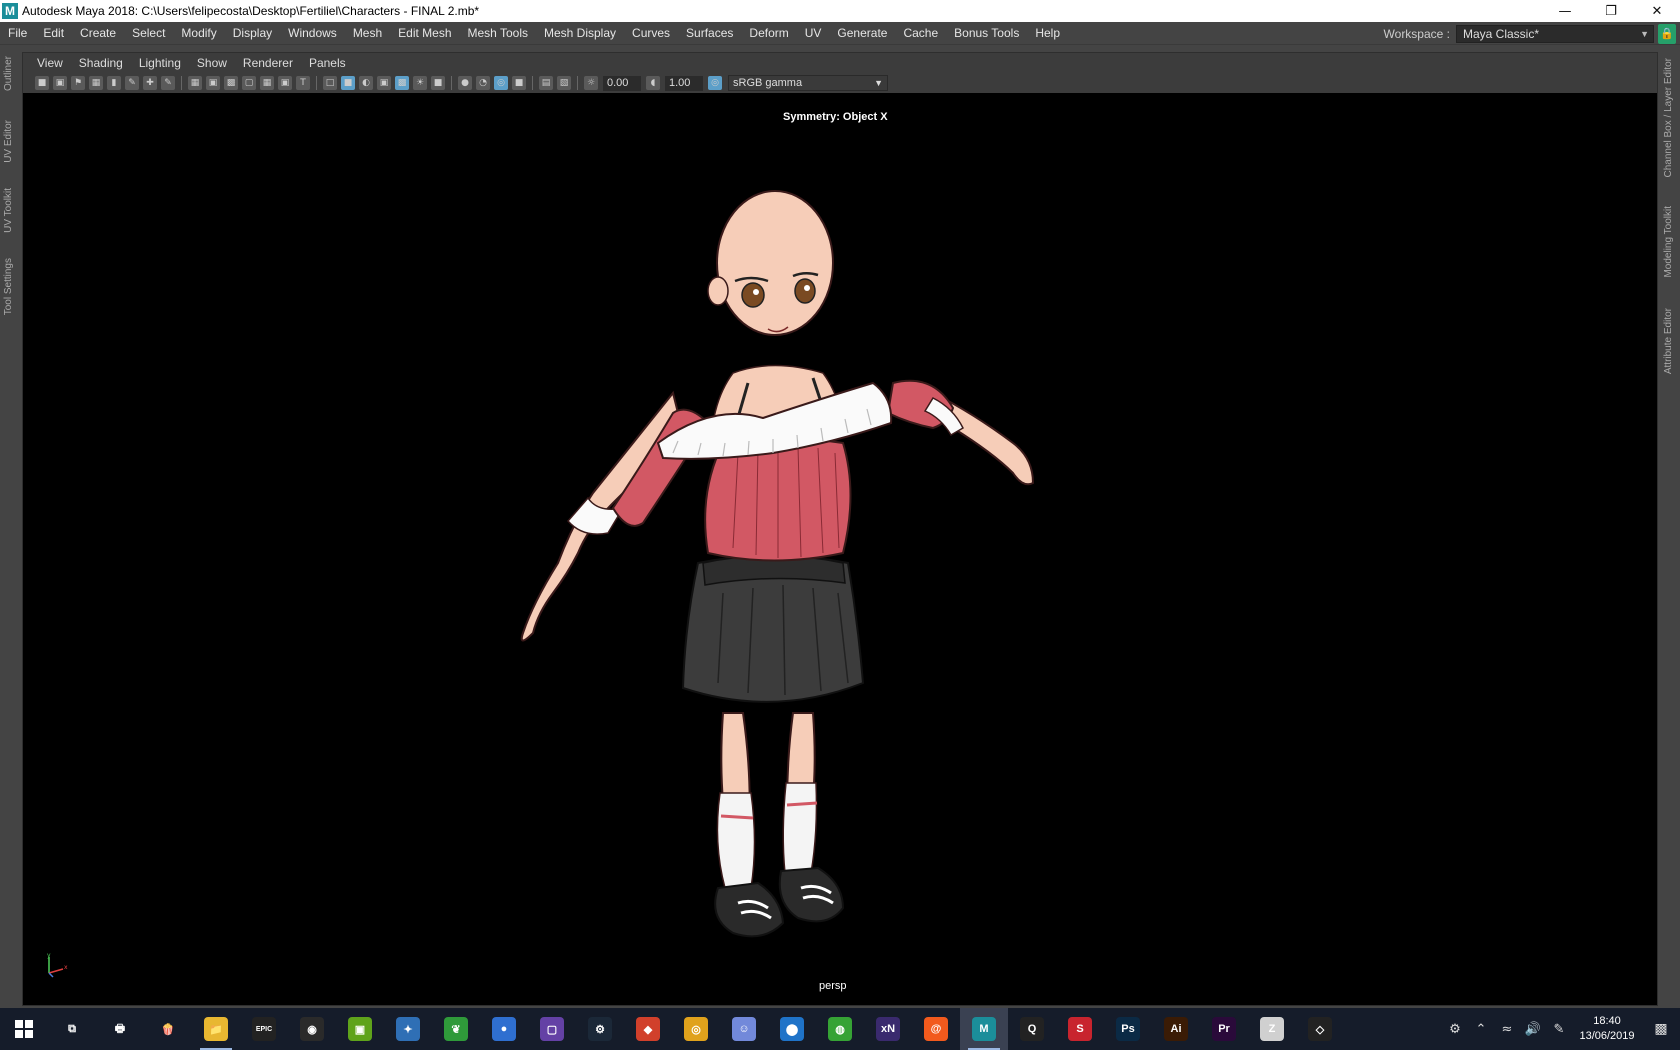  Describe the element at coordinates (519, 83) in the screenshot. I see `depth-of-field-icon: ■` at that location.